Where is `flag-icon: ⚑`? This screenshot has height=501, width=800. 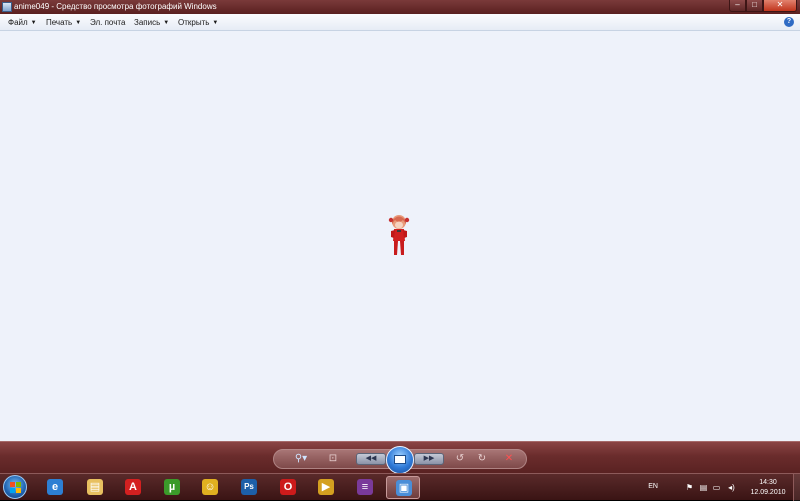
flag-icon: ⚑ is located at coordinates (689, 487).